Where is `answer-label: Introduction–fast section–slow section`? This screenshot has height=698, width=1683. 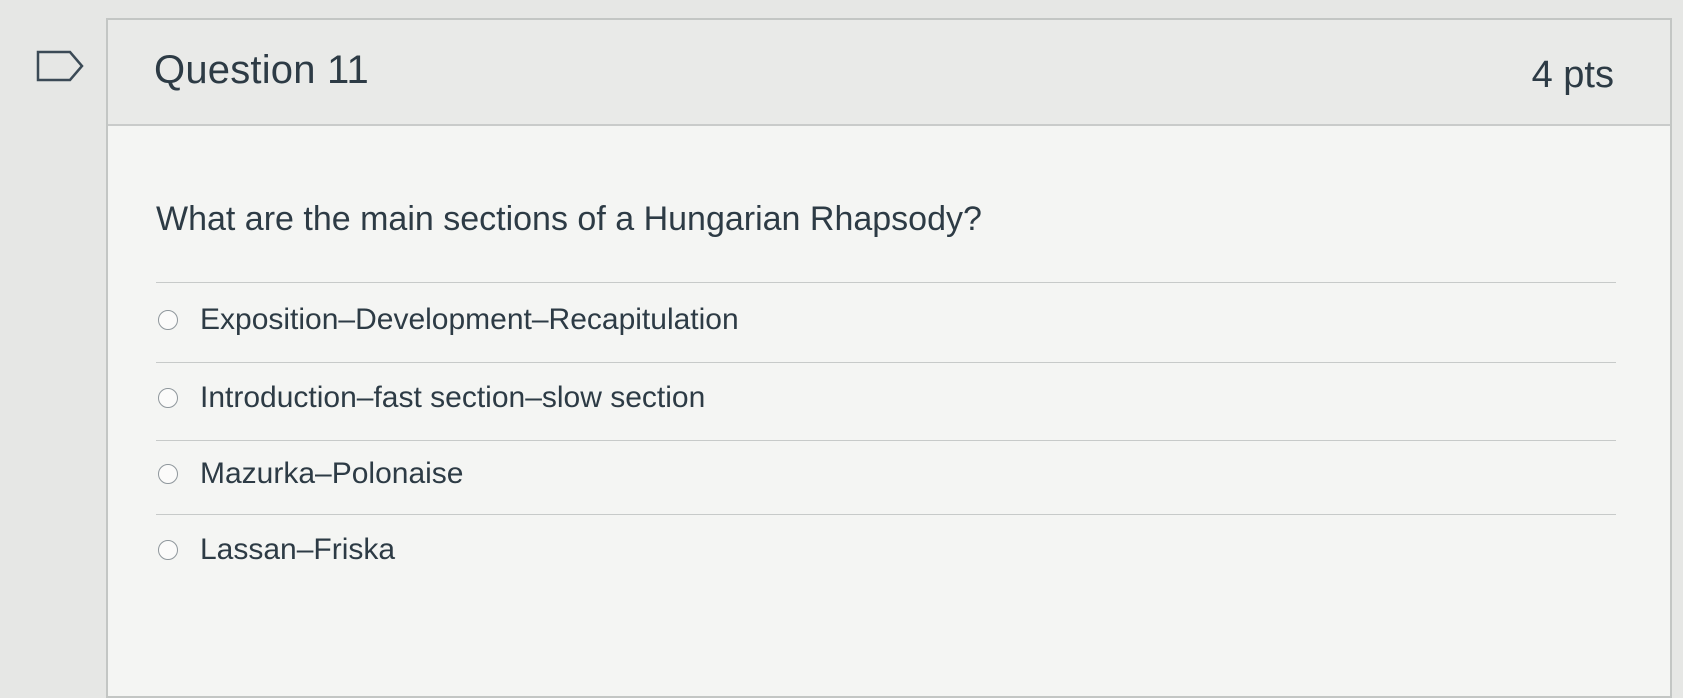 answer-label: Introduction–fast section–slow section is located at coordinates (453, 397).